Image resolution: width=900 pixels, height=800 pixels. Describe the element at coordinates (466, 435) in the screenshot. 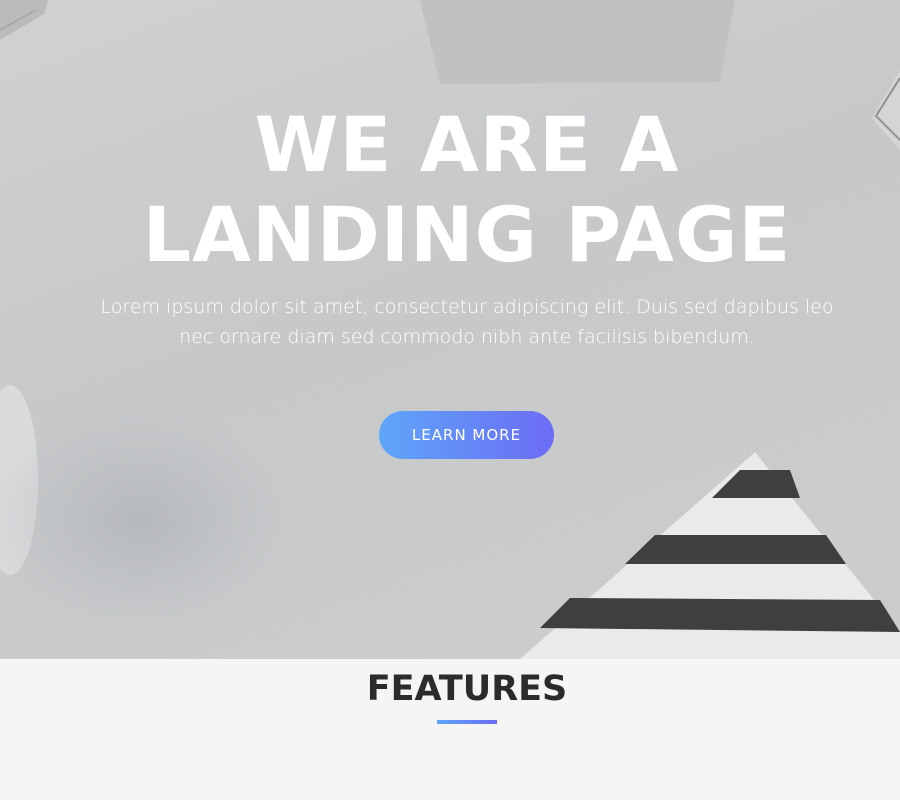

I see `learn-more-button: LEARN MORE` at that location.